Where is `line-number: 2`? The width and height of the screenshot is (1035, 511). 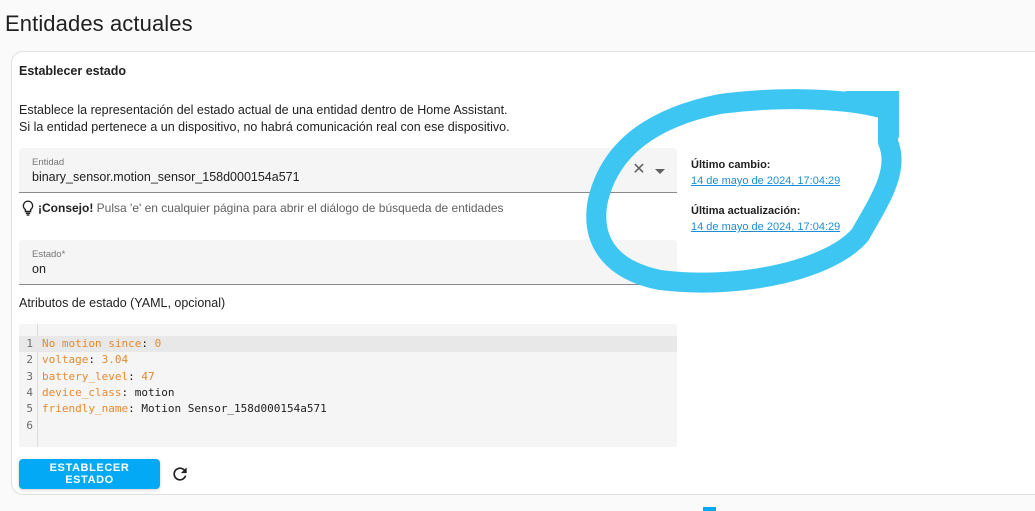 line-number: 2 is located at coordinates (29, 360).